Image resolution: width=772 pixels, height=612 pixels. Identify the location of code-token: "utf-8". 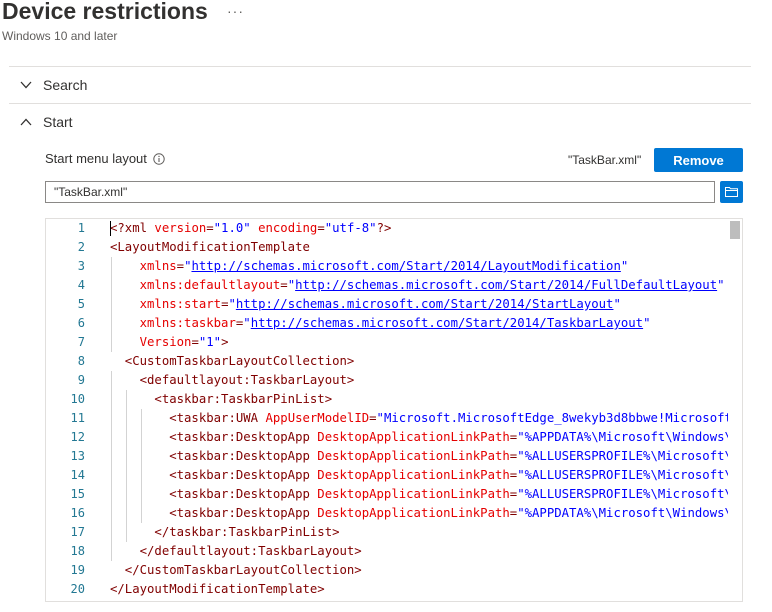
(350, 228).